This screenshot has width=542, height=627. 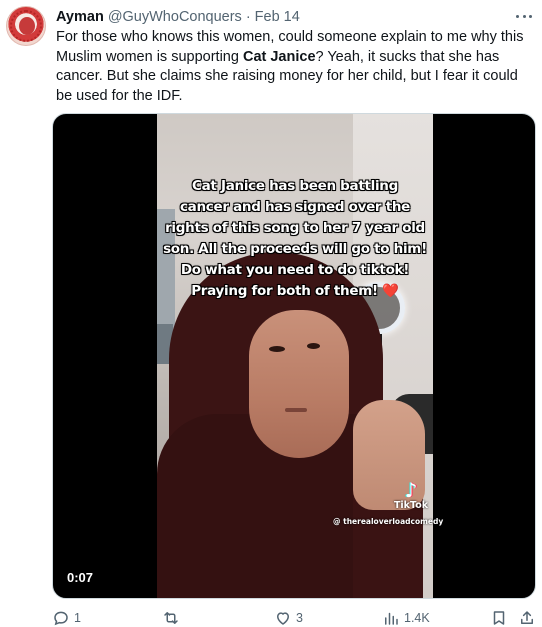 What do you see at coordinates (296, 410) in the screenshot?
I see `person-mouth` at bounding box center [296, 410].